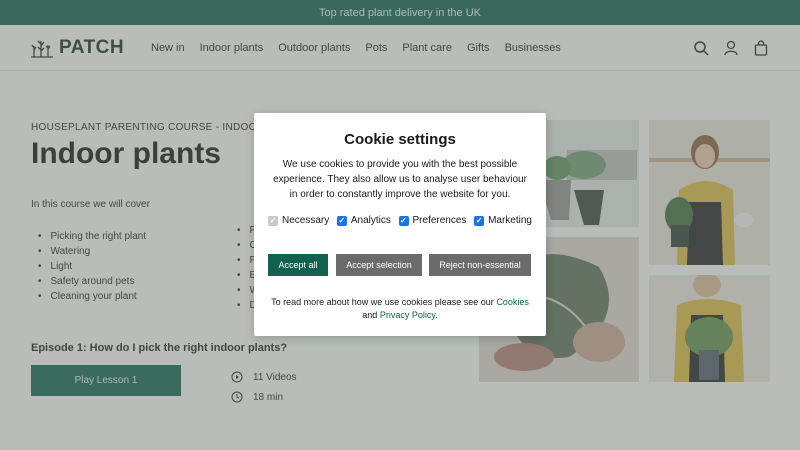  I want to click on reject-non-essential-button: Reject non-essential, so click(480, 265).